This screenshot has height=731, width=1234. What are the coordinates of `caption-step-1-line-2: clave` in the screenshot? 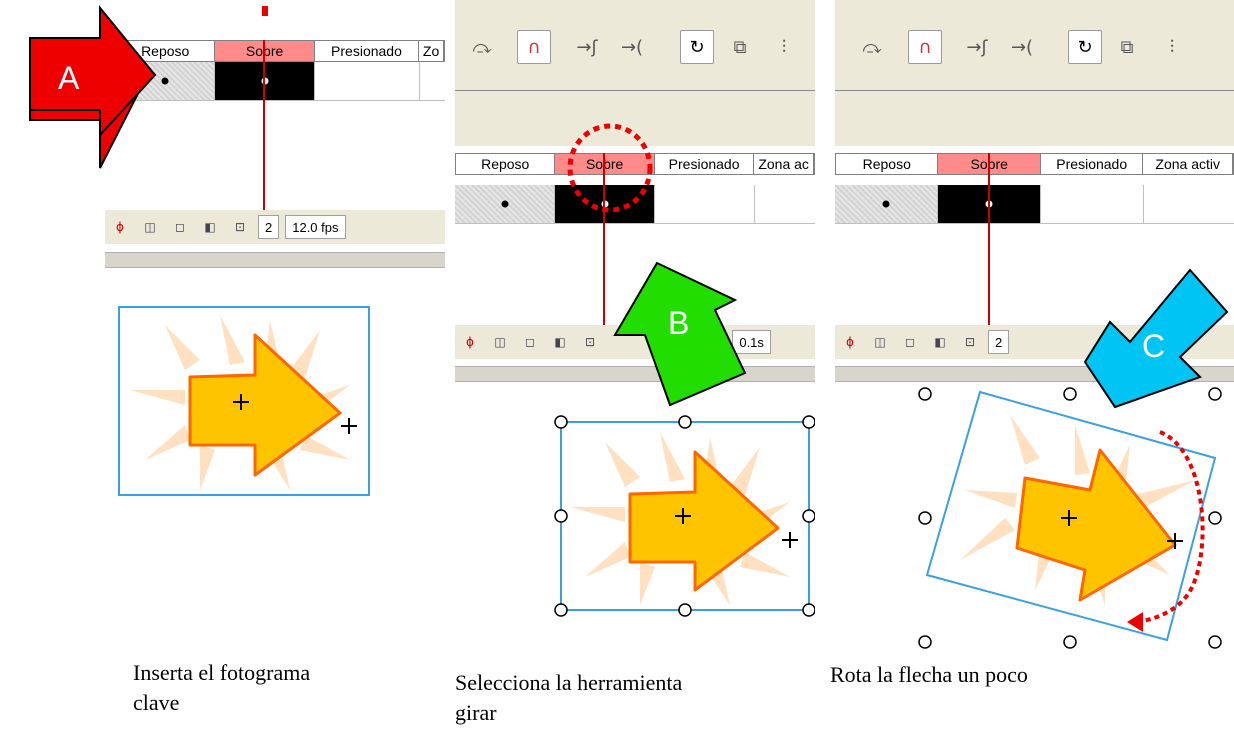 It's located at (156, 702).